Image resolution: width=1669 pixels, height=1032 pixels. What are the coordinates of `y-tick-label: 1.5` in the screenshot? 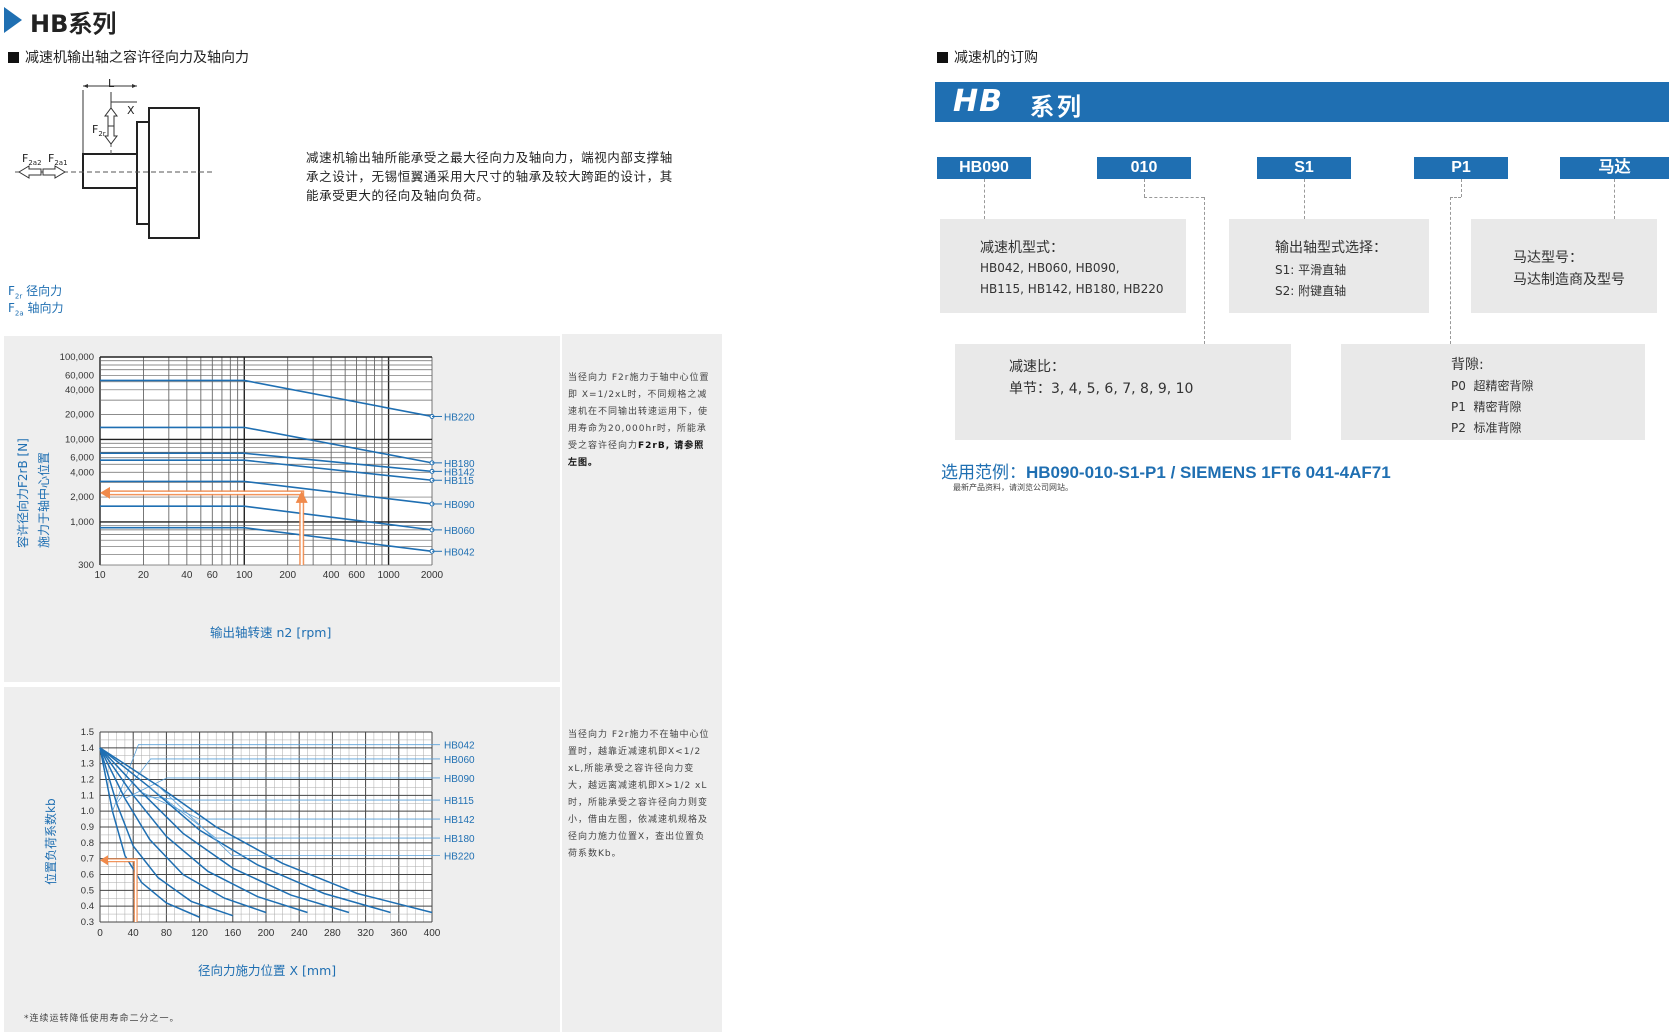 It's located at (87, 732).